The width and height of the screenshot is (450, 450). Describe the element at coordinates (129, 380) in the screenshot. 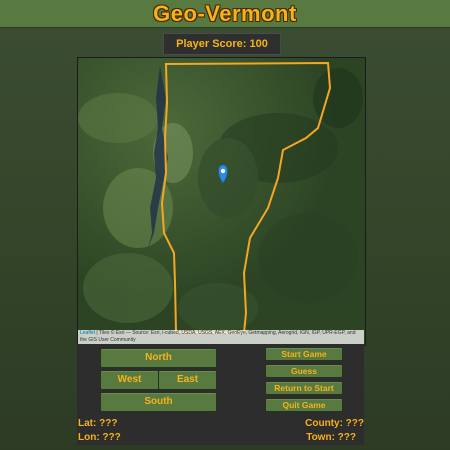

I see `west-button: West` at that location.